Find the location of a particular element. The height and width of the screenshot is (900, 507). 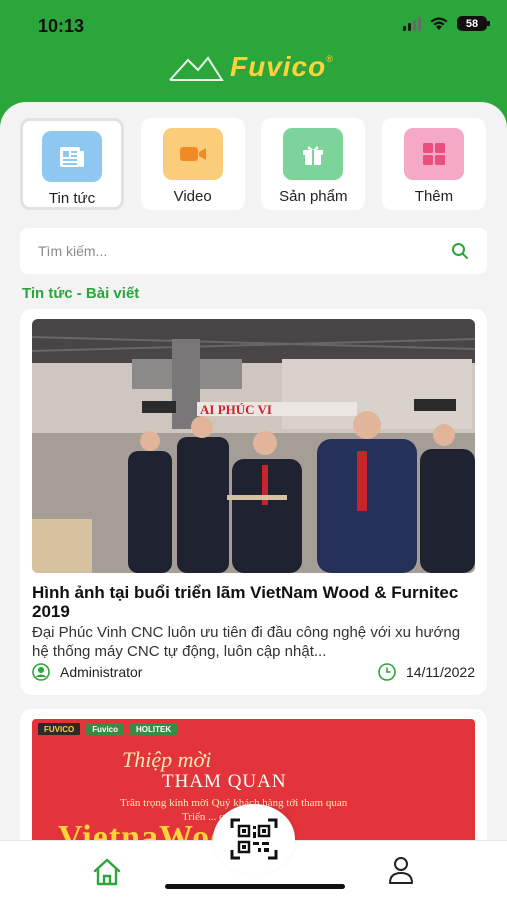

qr-code-icon is located at coordinates (254, 839).